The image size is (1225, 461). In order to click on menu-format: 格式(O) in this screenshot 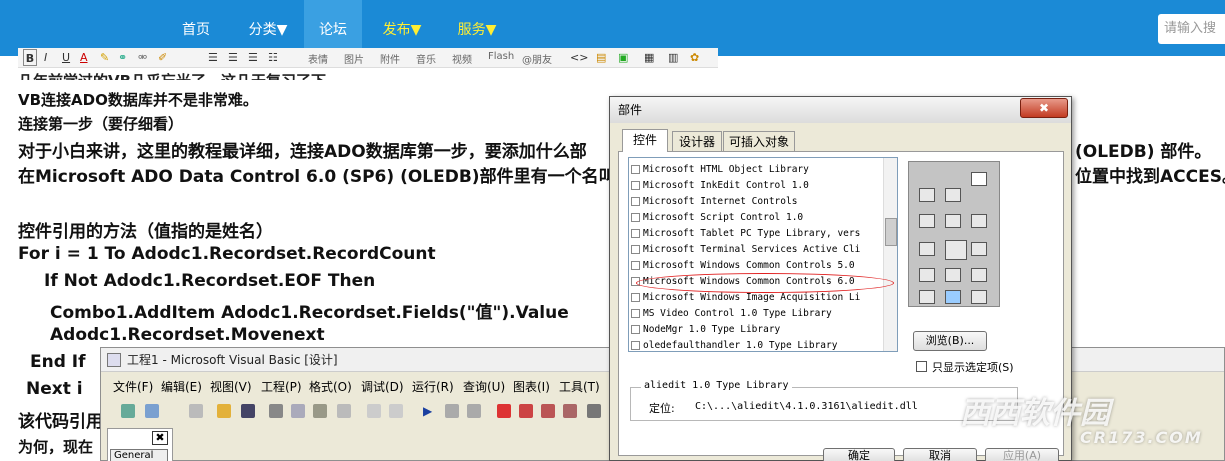, I will do `click(330, 386)`.